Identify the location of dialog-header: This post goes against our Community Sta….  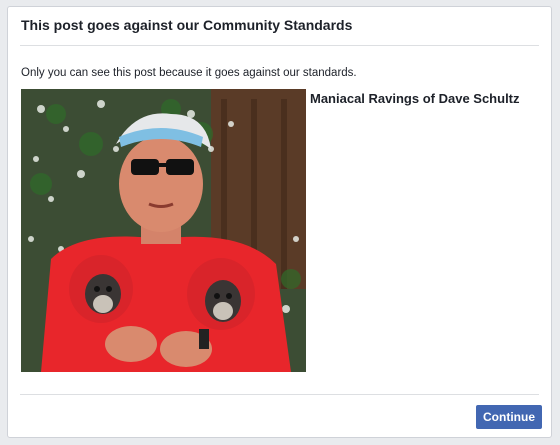
(279, 26).